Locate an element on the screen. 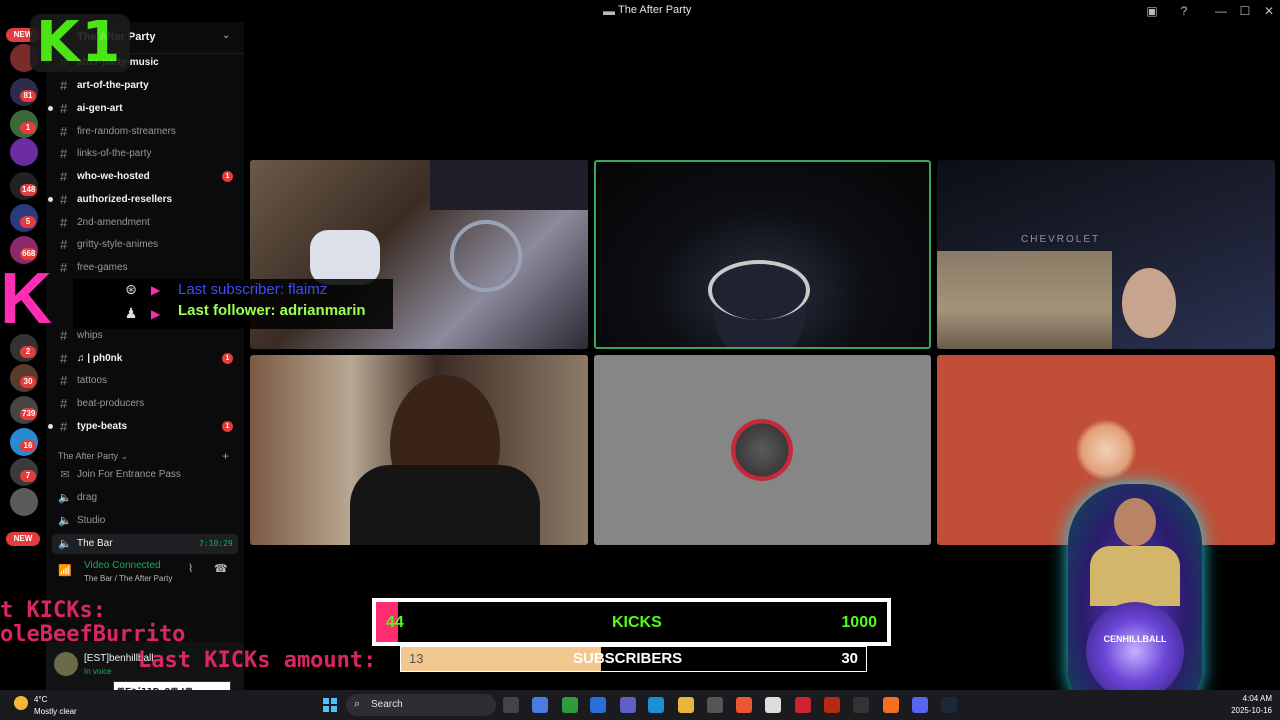  voice-channel-active: 🔈 The Bar 7:10:29 is located at coordinates (145, 544).